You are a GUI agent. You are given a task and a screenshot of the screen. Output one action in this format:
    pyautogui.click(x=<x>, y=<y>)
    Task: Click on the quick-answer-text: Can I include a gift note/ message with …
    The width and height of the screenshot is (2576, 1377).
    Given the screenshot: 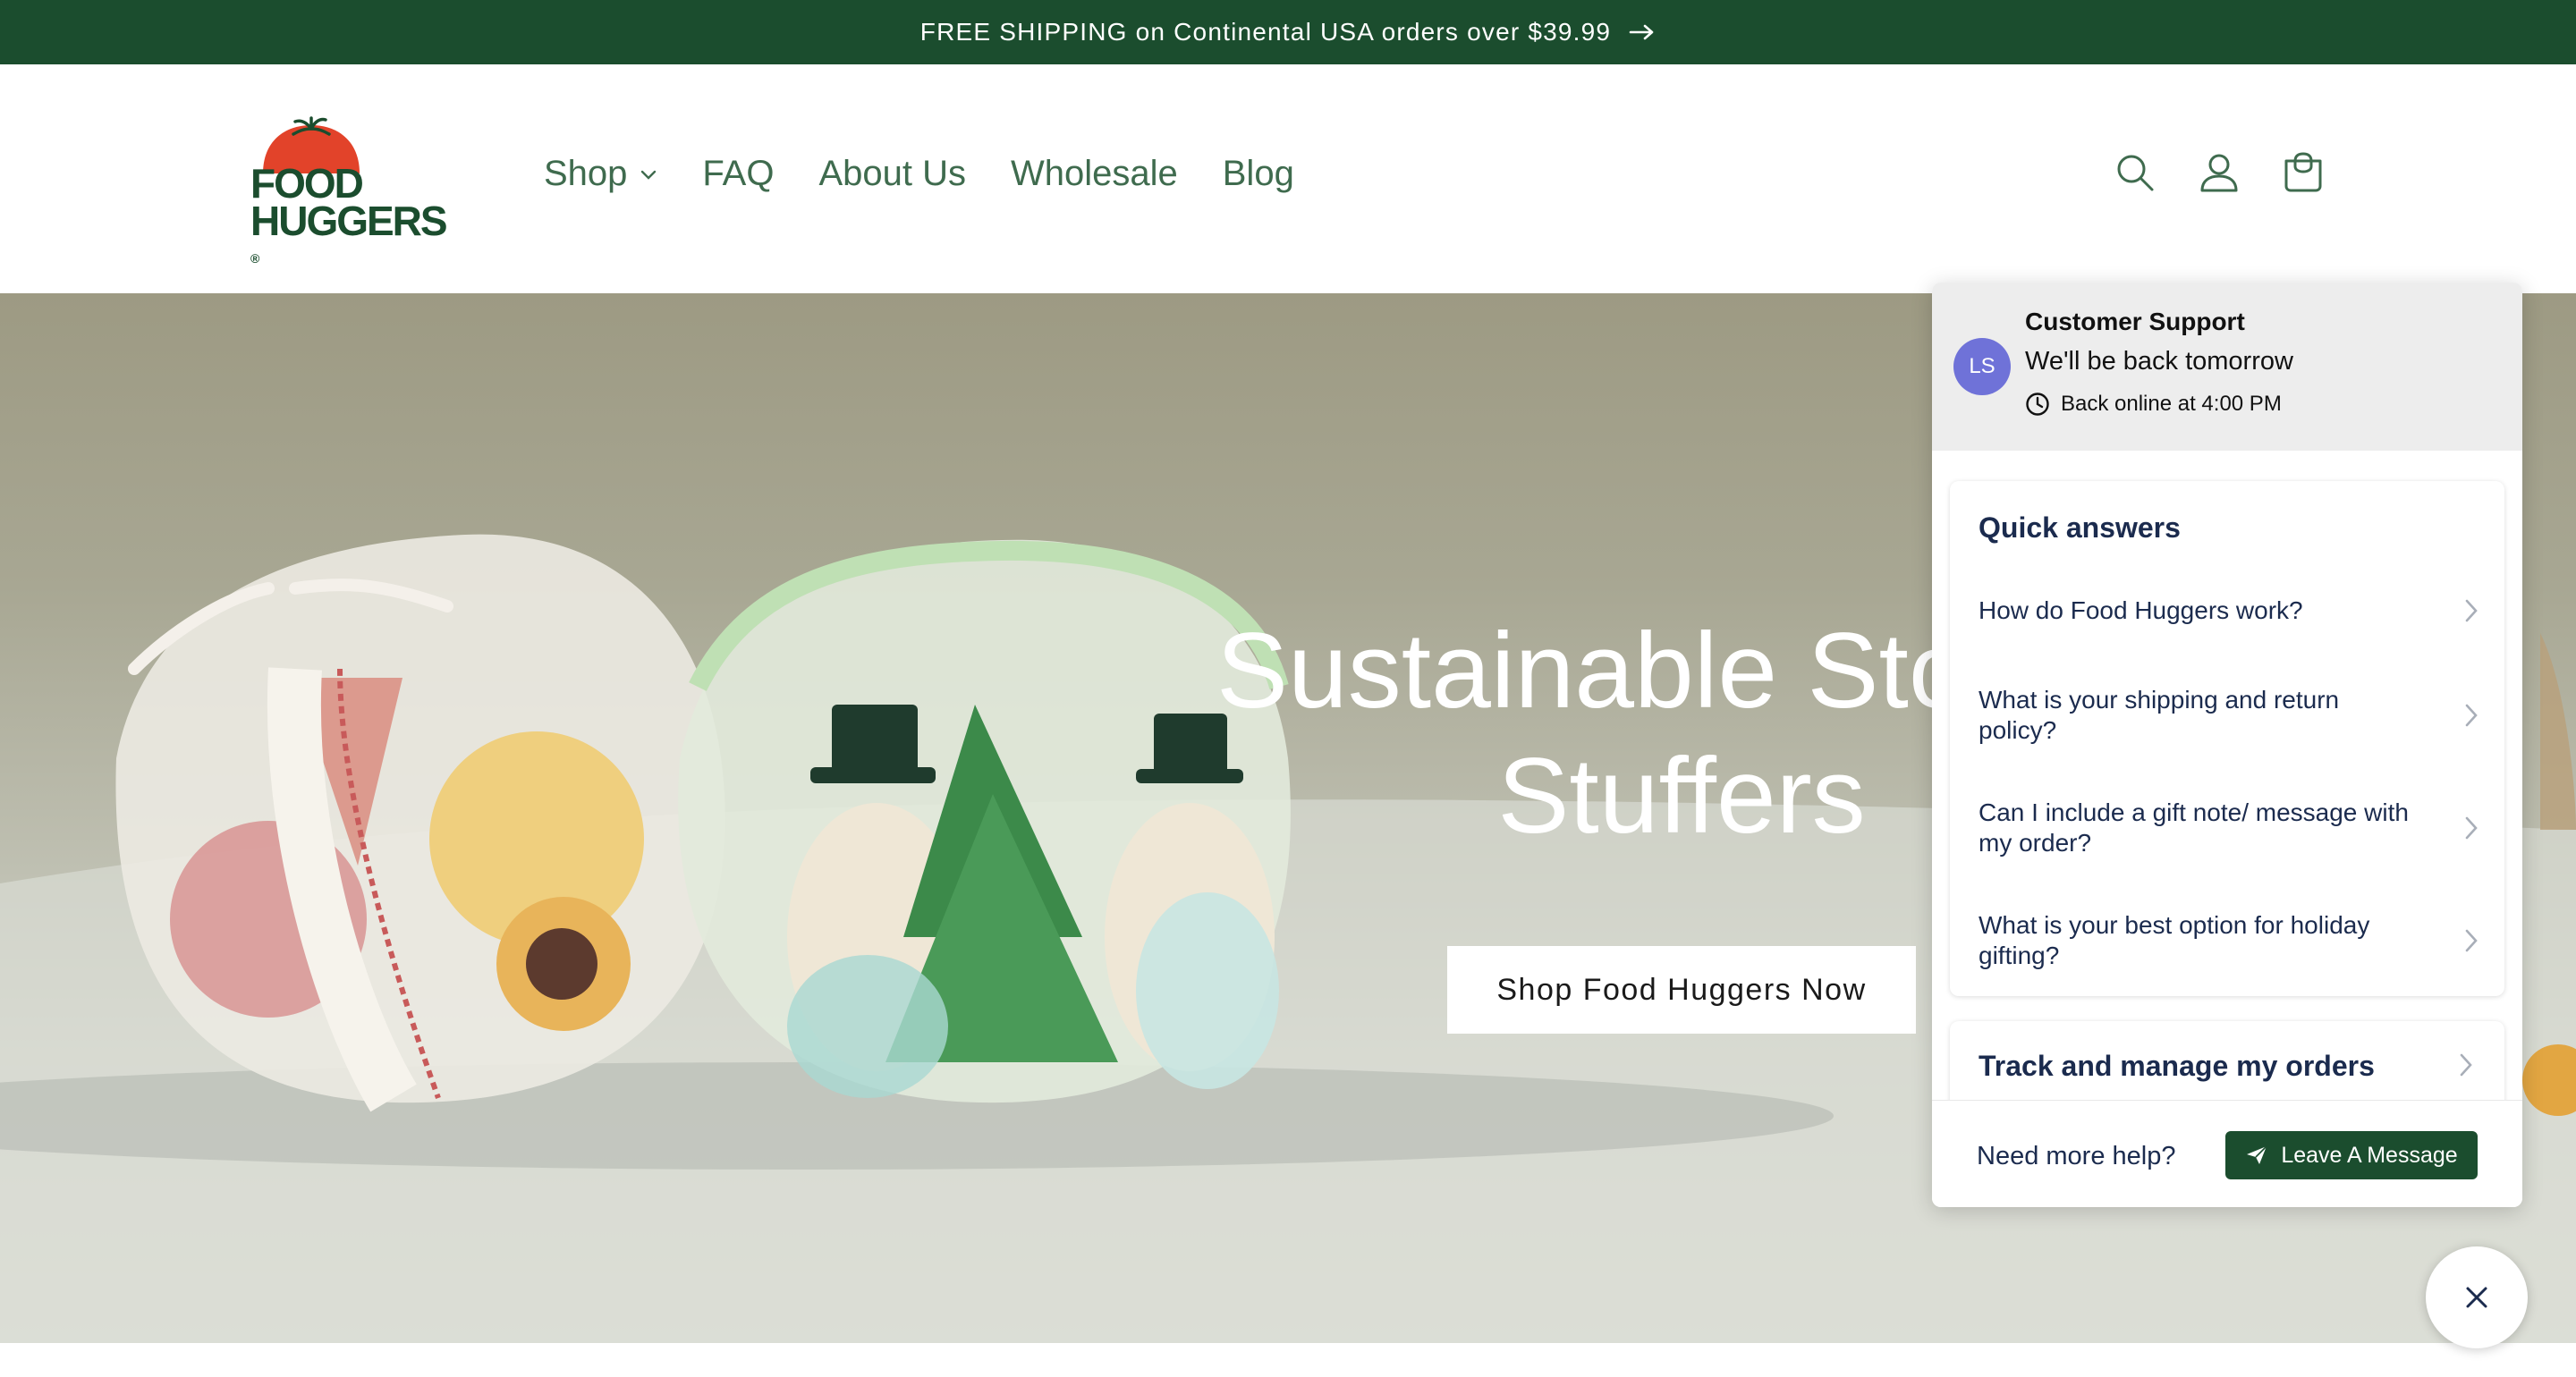 What is the action you would take?
    pyautogui.click(x=2194, y=827)
    